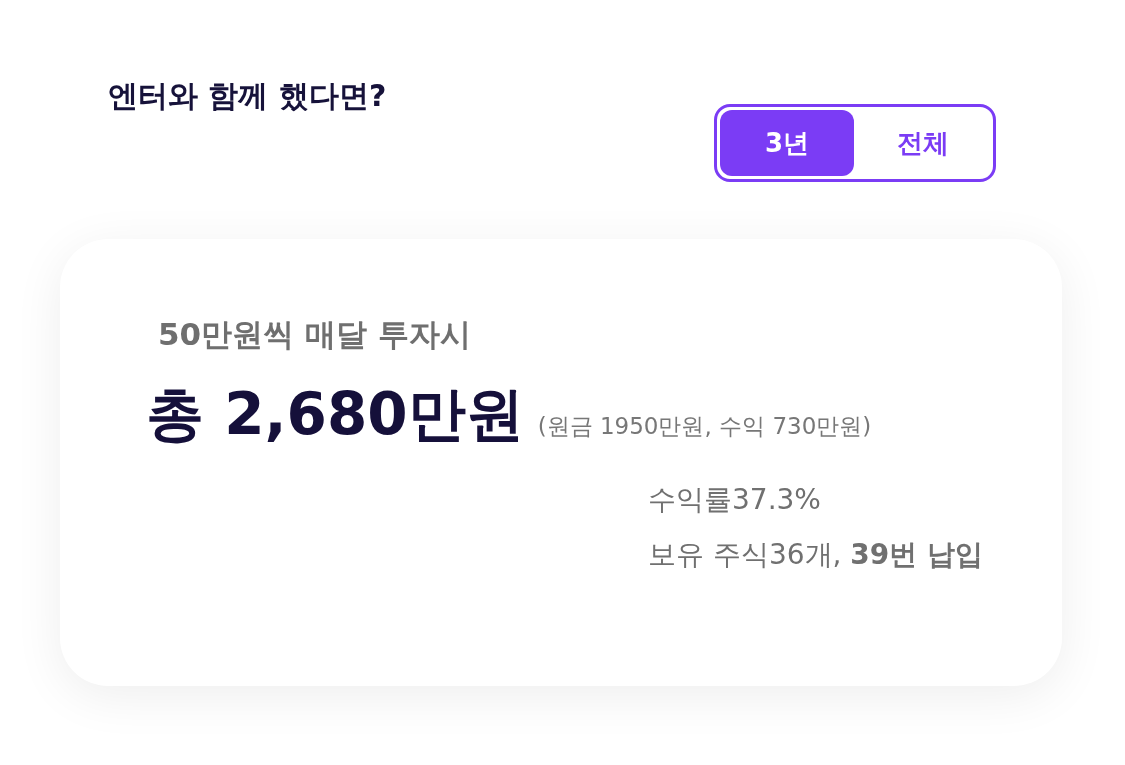 Image resolution: width=1125 pixels, height=765 pixels. I want to click on total-amount: 총 2,680만원, so click(335, 414).